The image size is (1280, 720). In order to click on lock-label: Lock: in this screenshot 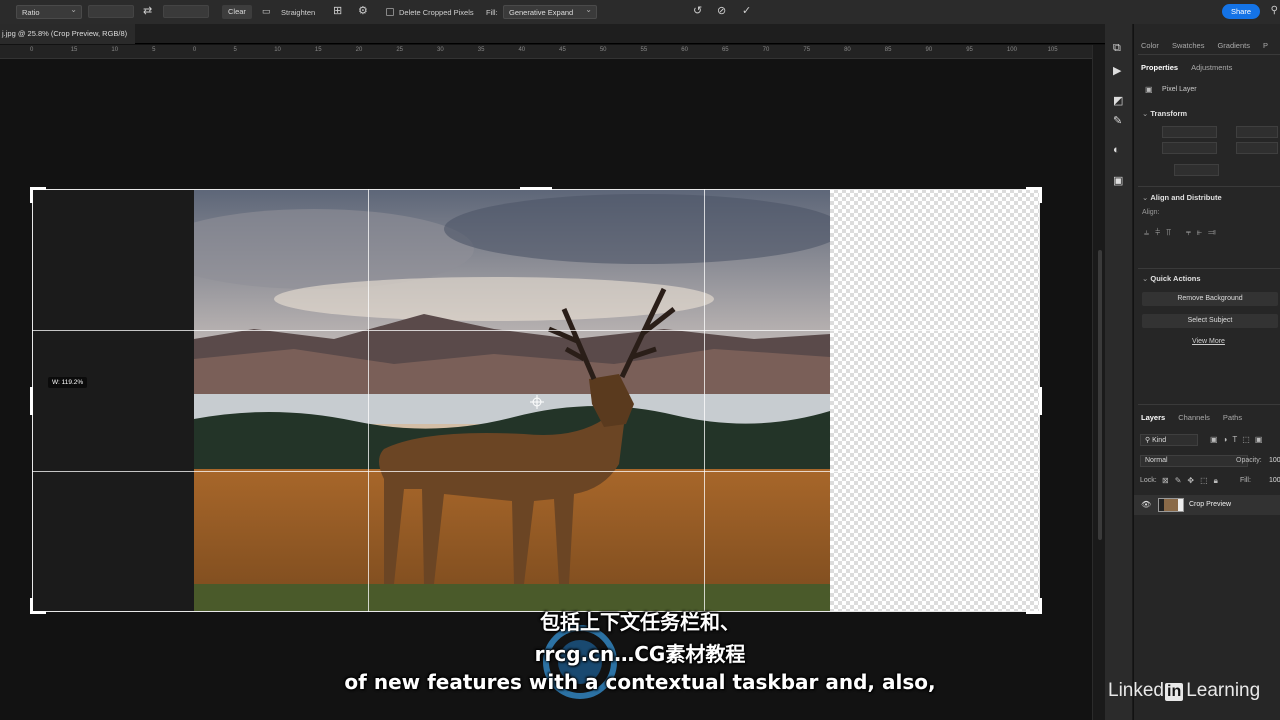, I will do `click(1148, 480)`.